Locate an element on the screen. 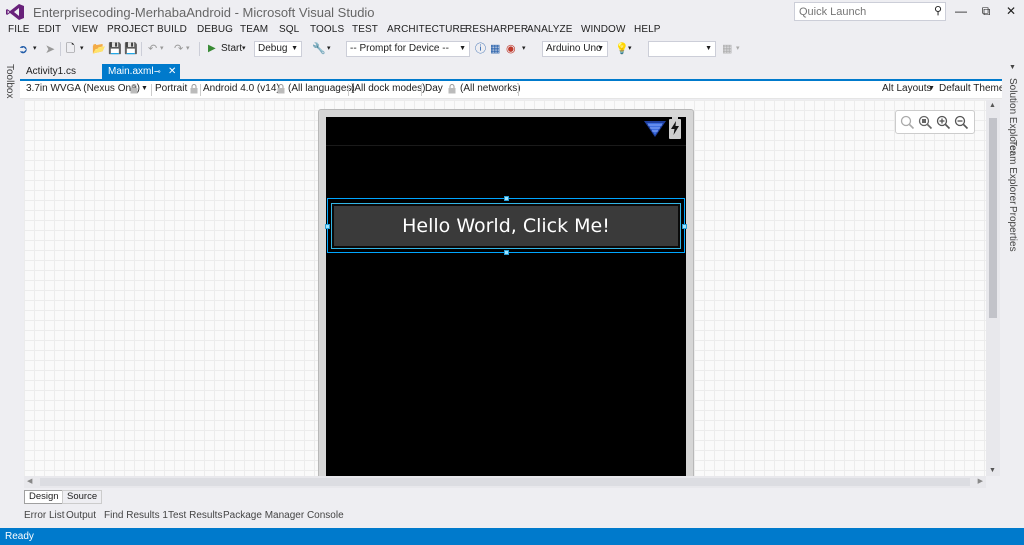 The width and height of the screenshot is (1024, 545). dock-modes-dropdown: (All dock modes) is located at coordinates (388, 88).